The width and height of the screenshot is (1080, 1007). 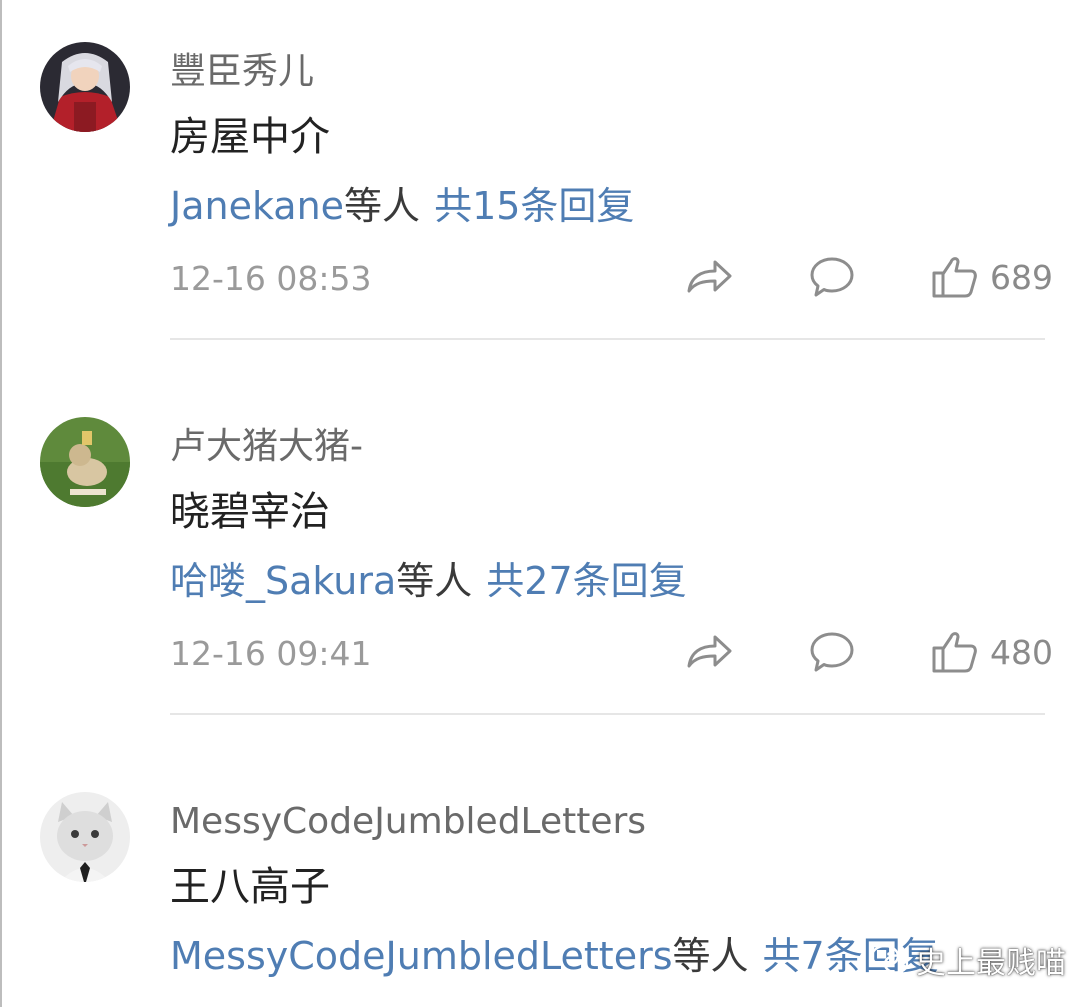 I want to click on username: 卢大猪大猪-, so click(x=266, y=447).